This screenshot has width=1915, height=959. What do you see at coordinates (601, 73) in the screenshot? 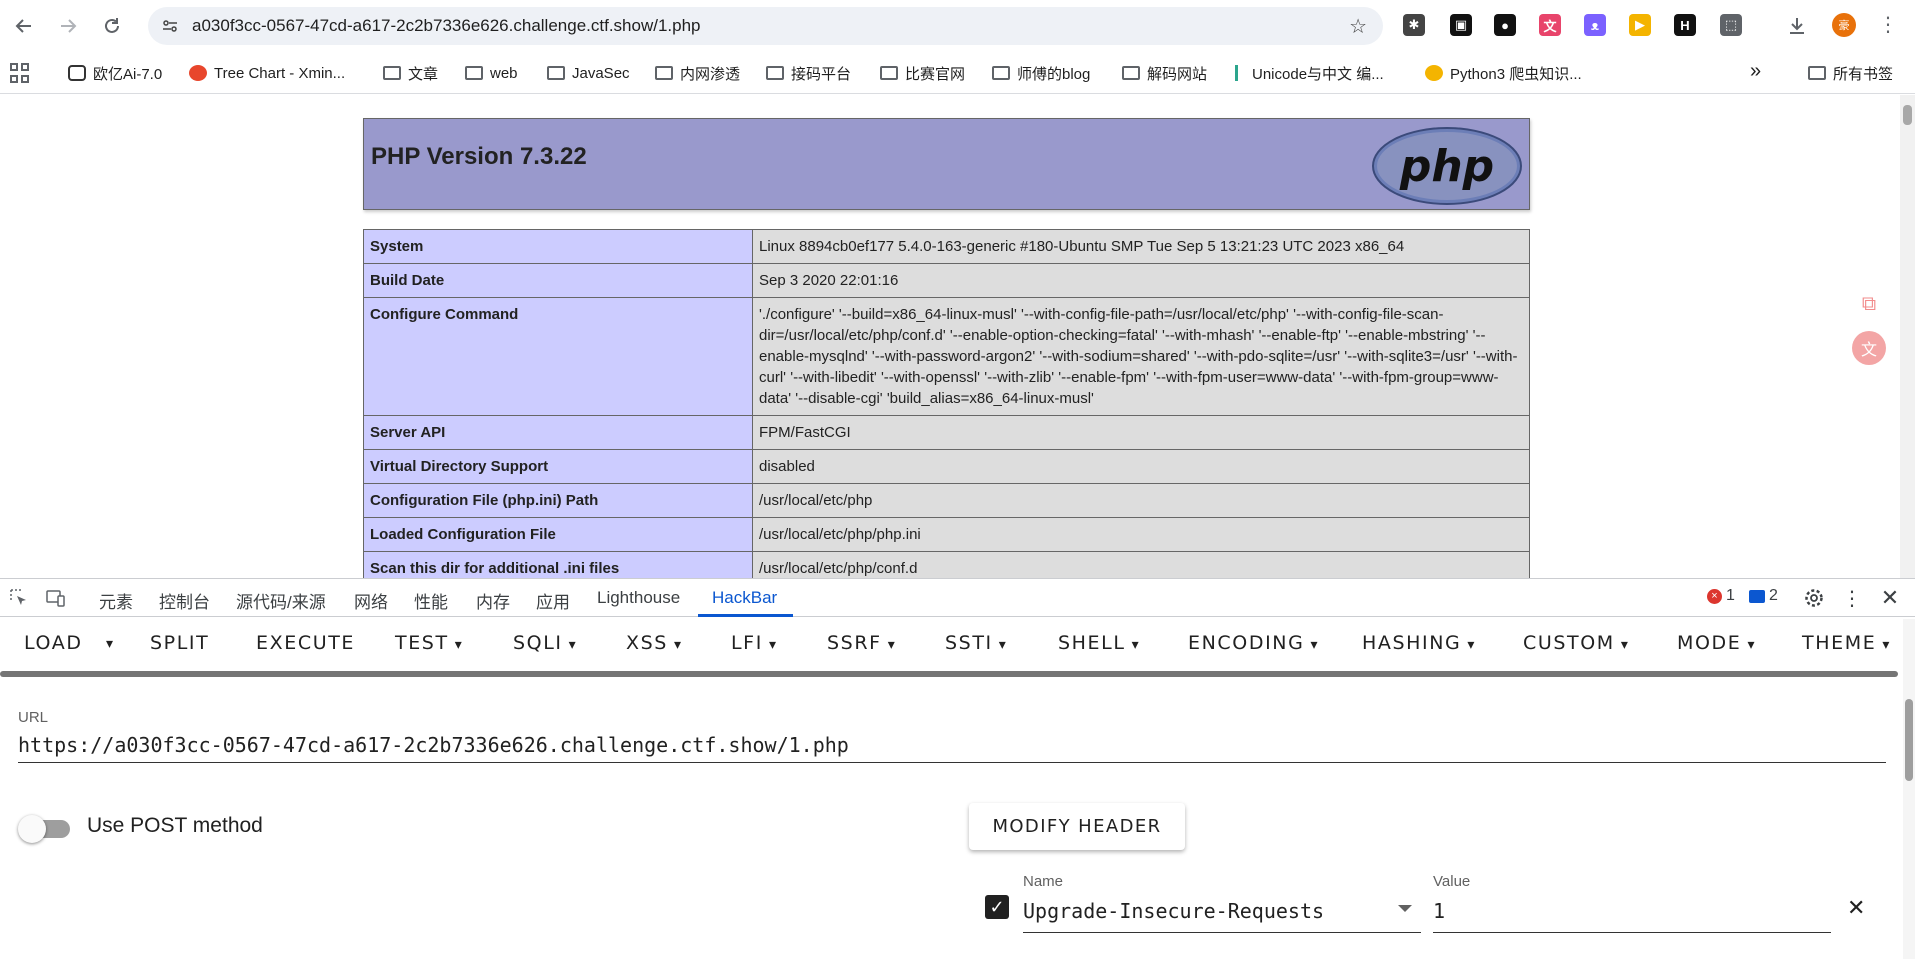
I see `bookmark-label: JavaSec` at bounding box center [601, 73].